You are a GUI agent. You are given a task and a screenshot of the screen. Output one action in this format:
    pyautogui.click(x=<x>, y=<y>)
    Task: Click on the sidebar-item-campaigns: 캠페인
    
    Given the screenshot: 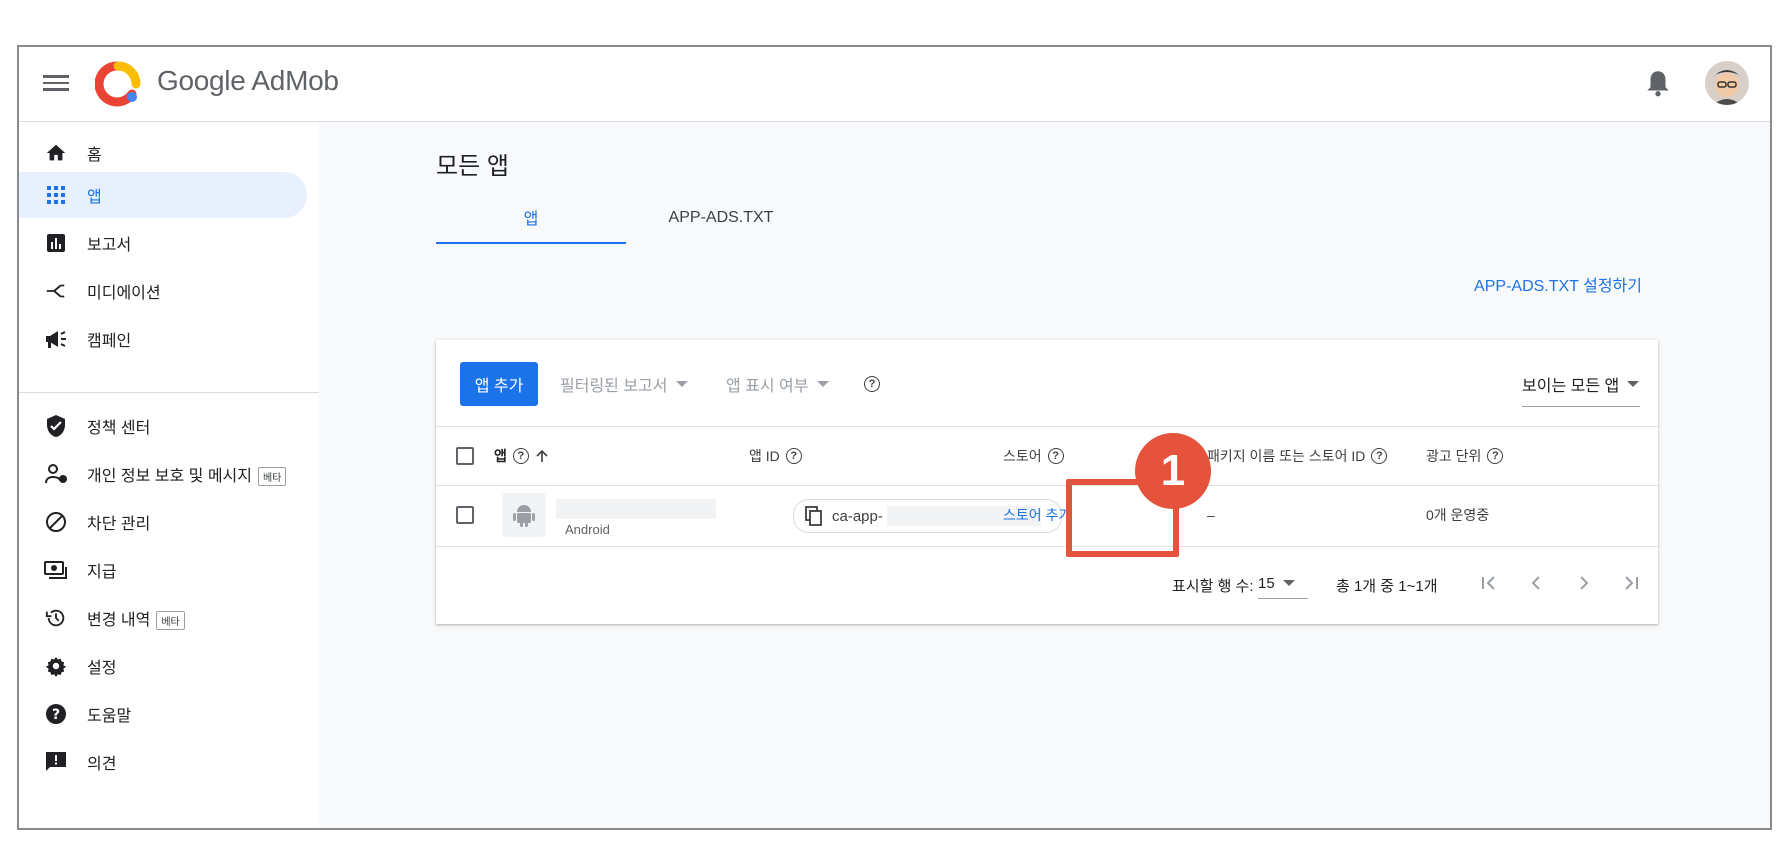 What is the action you would take?
    pyautogui.click(x=163, y=339)
    